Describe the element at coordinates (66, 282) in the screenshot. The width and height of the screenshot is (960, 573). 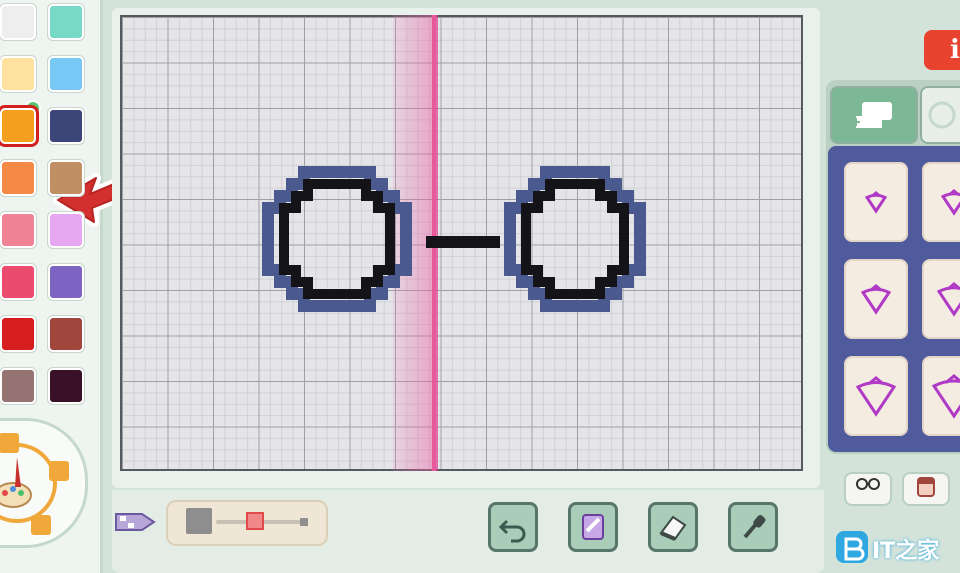
I see `swatch-purple` at that location.